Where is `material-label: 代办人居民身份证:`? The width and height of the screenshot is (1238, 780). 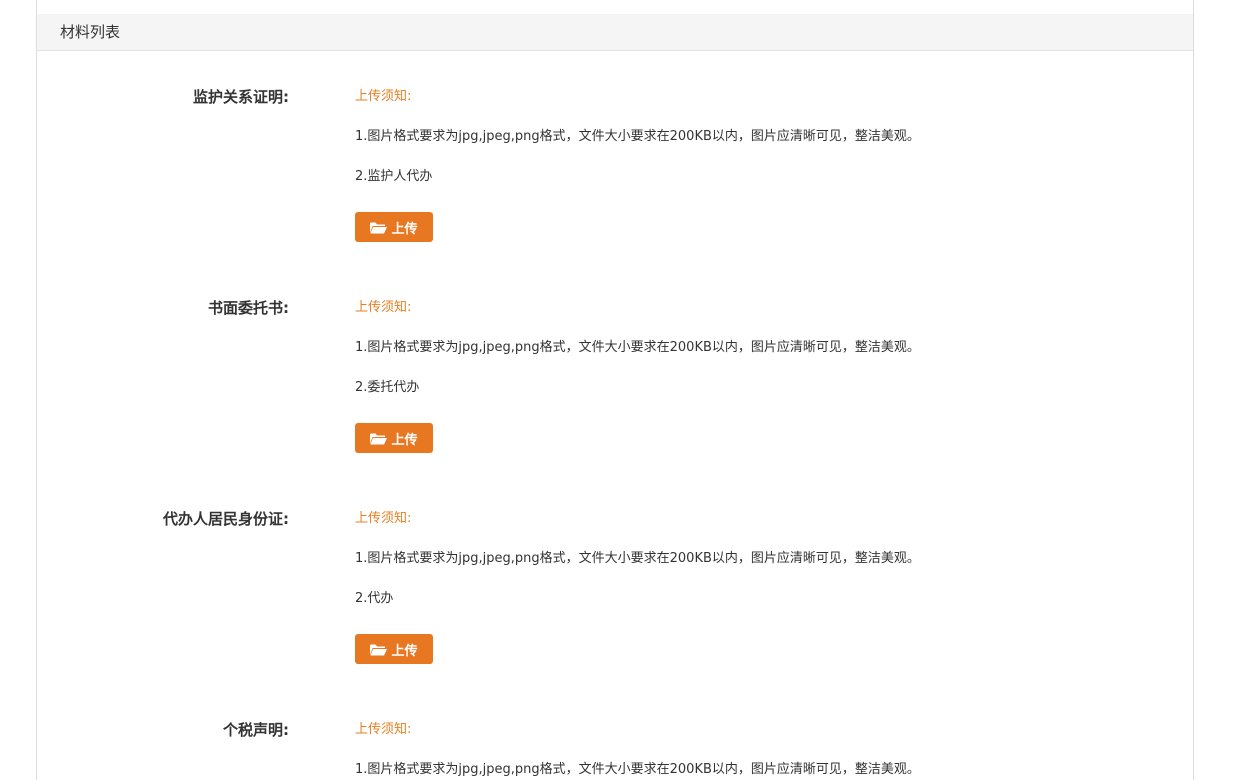
material-label: 代办人居民身份证: is located at coordinates (226, 519).